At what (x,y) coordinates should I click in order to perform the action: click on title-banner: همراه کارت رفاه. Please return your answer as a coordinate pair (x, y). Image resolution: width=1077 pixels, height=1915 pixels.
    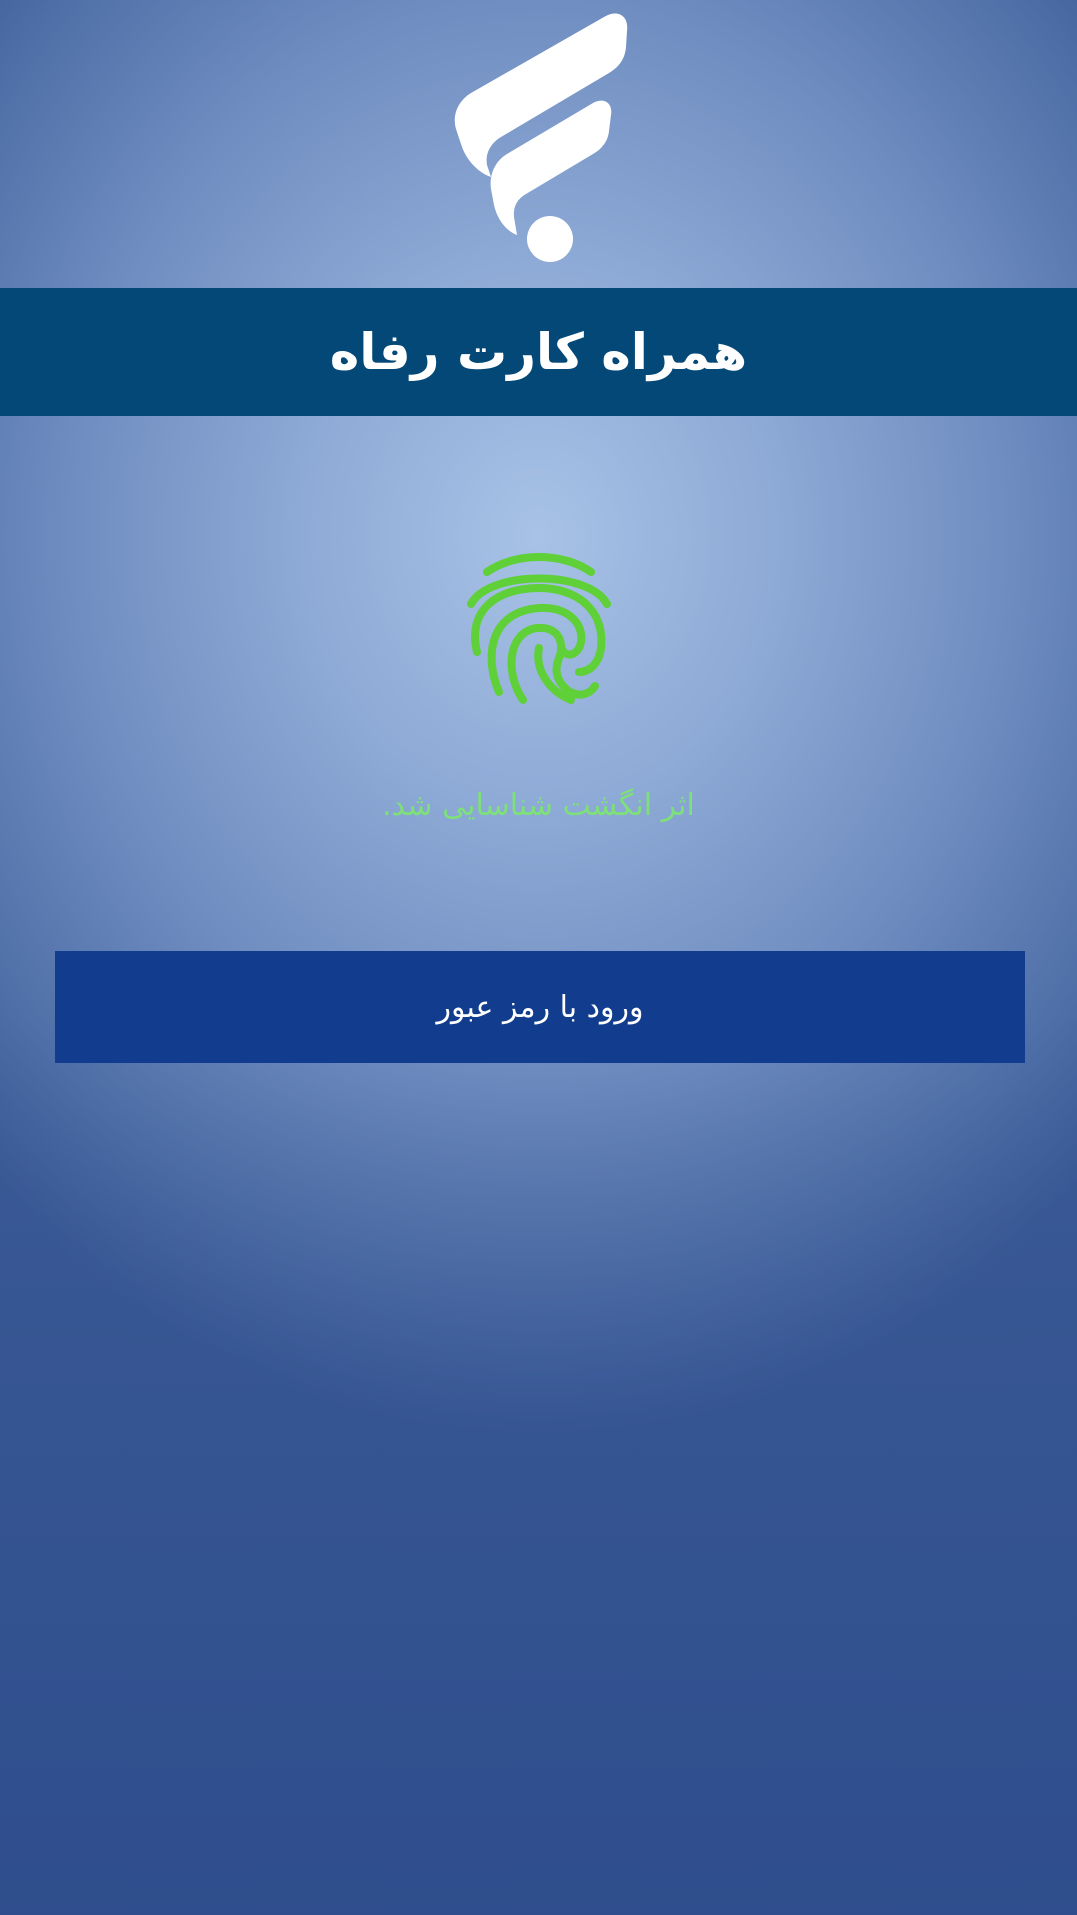
    Looking at the image, I should click on (538, 352).